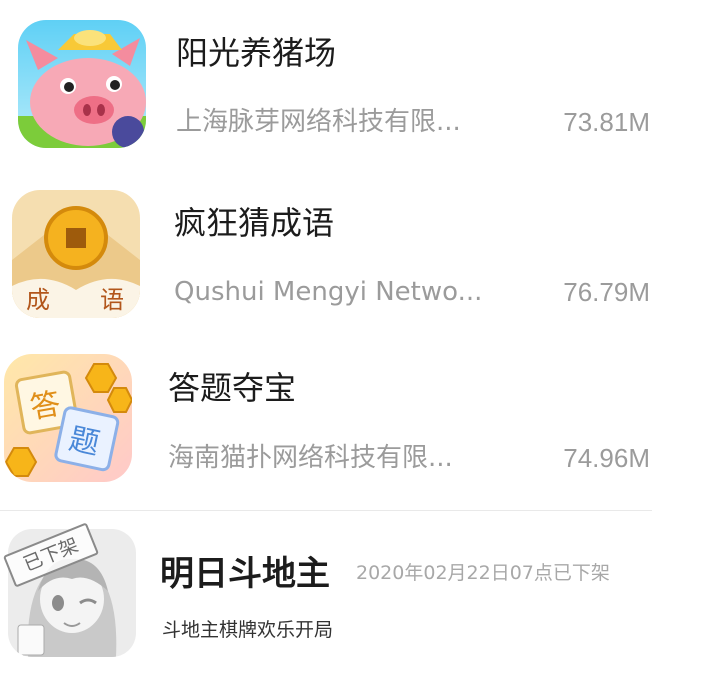 This screenshot has height=680, width=704. What do you see at coordinates (112, 300) in the screenshot?
I see `icon-char-2: 语` at bounding box center [112, 300].